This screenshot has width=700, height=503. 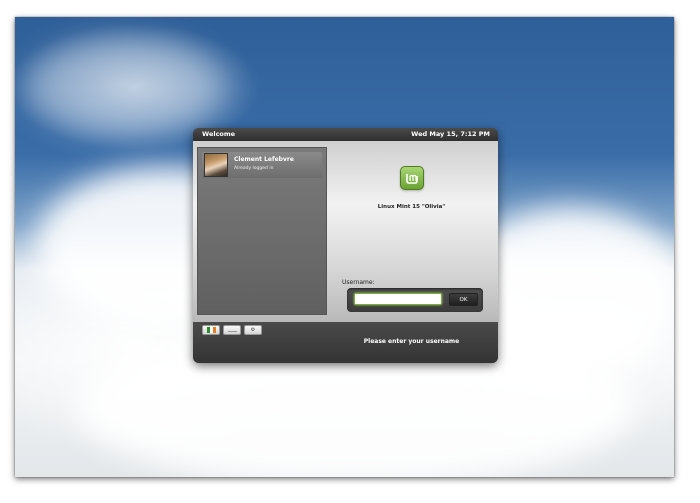 I want to click on flag-stripe, so click(x=214, y=330).